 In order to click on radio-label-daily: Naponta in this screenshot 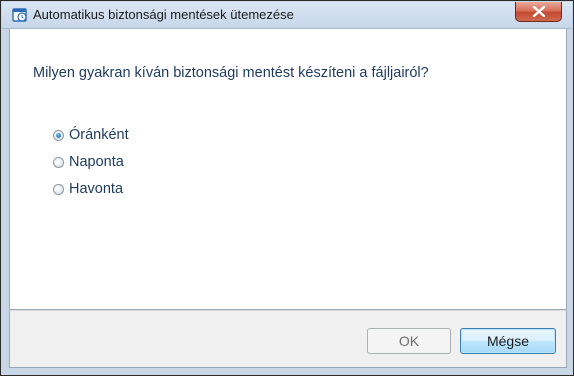, I will do `click(96, 162)`.